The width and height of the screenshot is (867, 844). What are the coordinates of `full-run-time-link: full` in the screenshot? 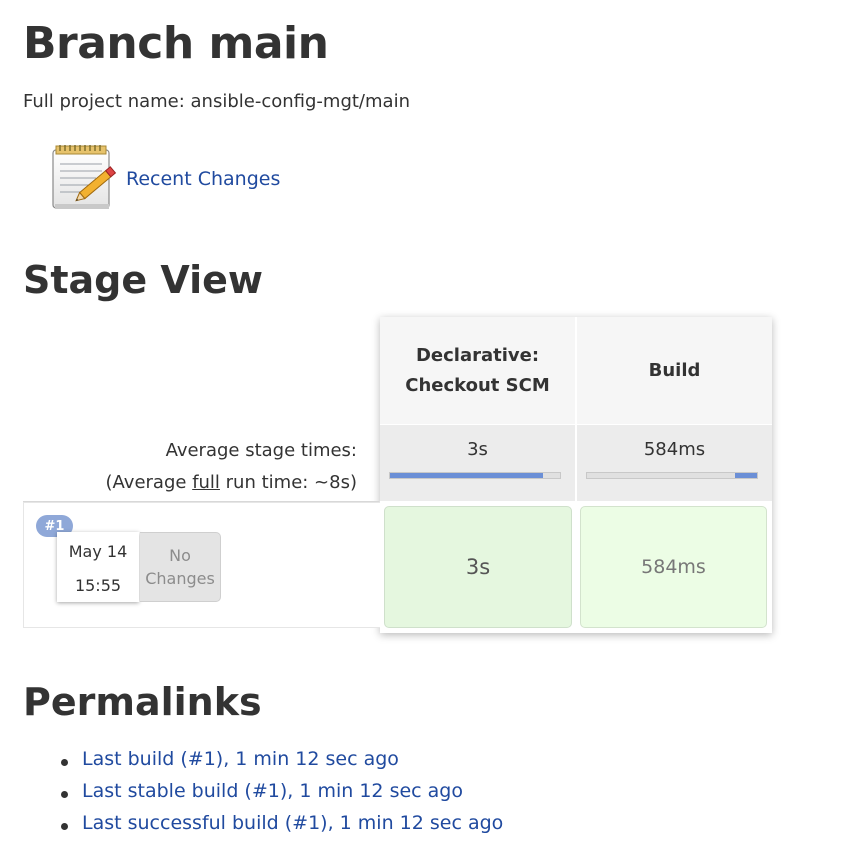 It's located at (206, 482).